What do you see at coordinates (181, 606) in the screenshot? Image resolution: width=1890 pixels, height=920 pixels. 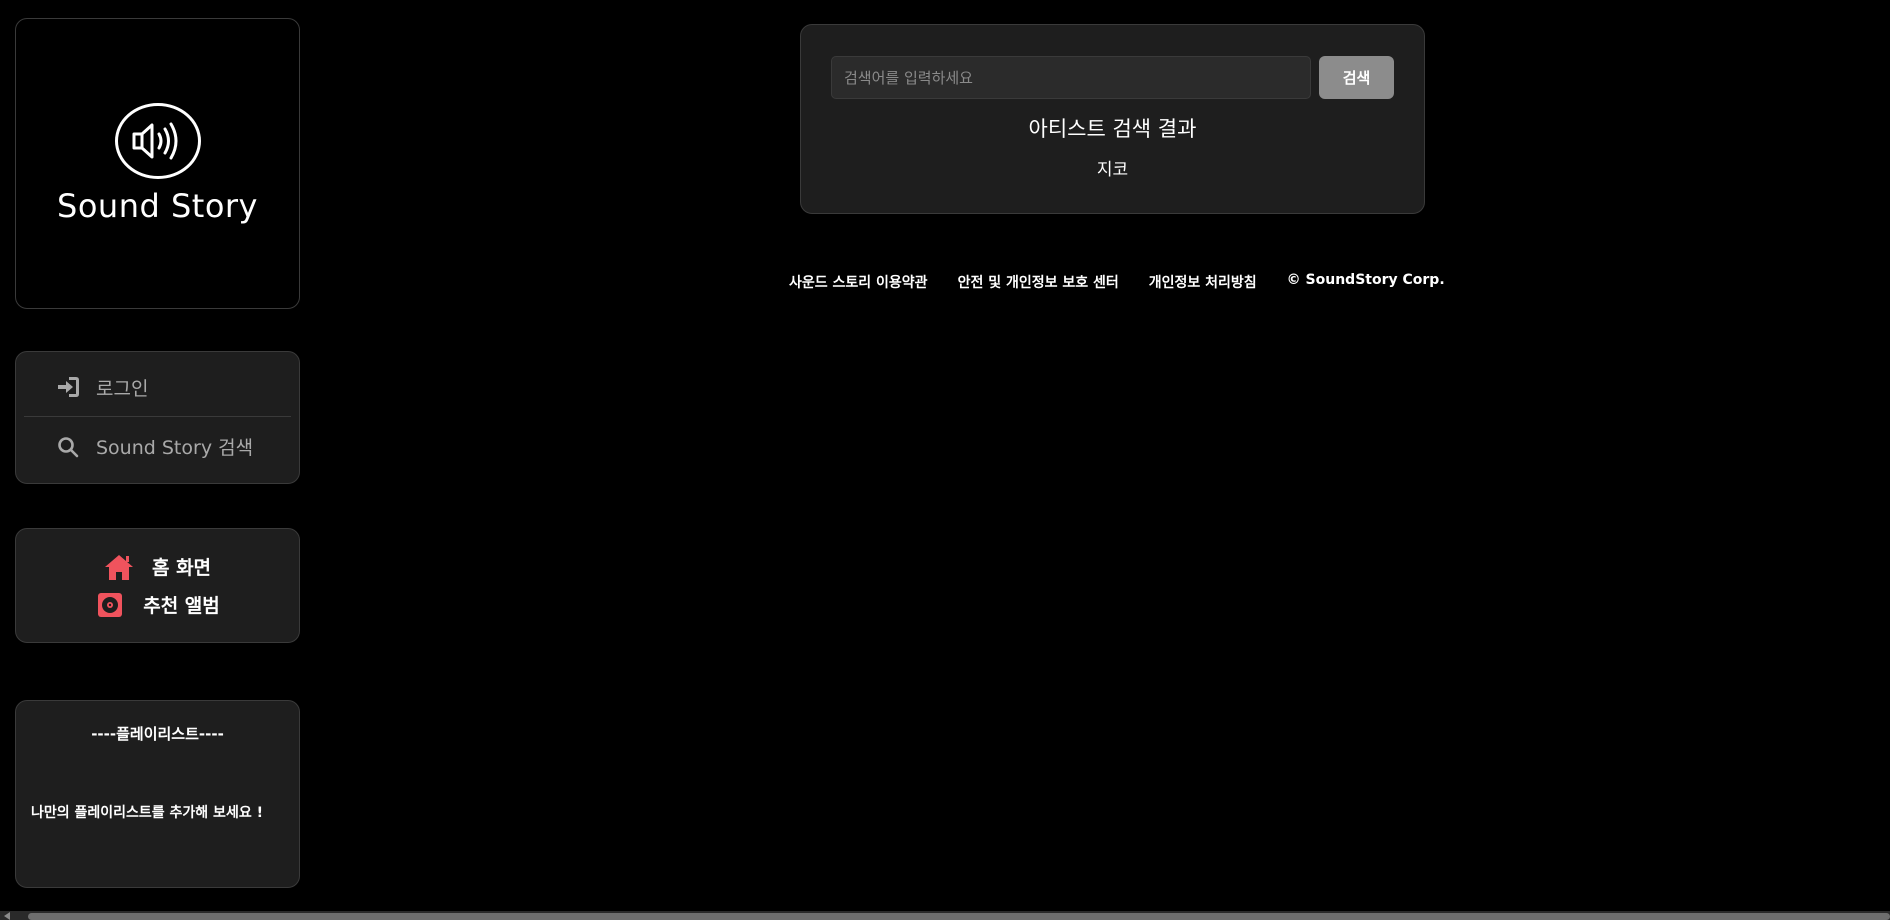 I see `nav-albums-label: 추천 앨범` at bounding box center [181, 606].